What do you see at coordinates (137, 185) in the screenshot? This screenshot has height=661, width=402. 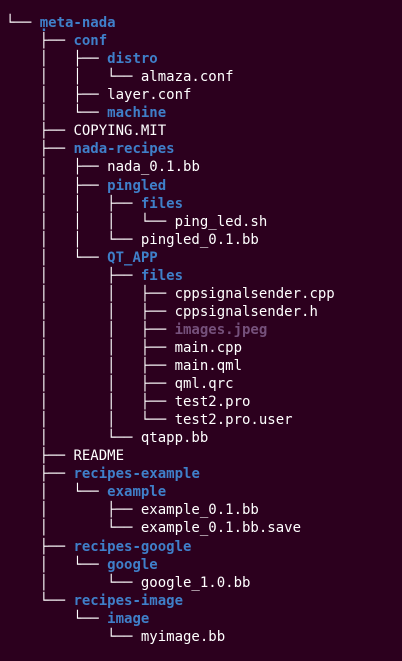 I see `directory-name: pingled` at bounding box center [137, 185].